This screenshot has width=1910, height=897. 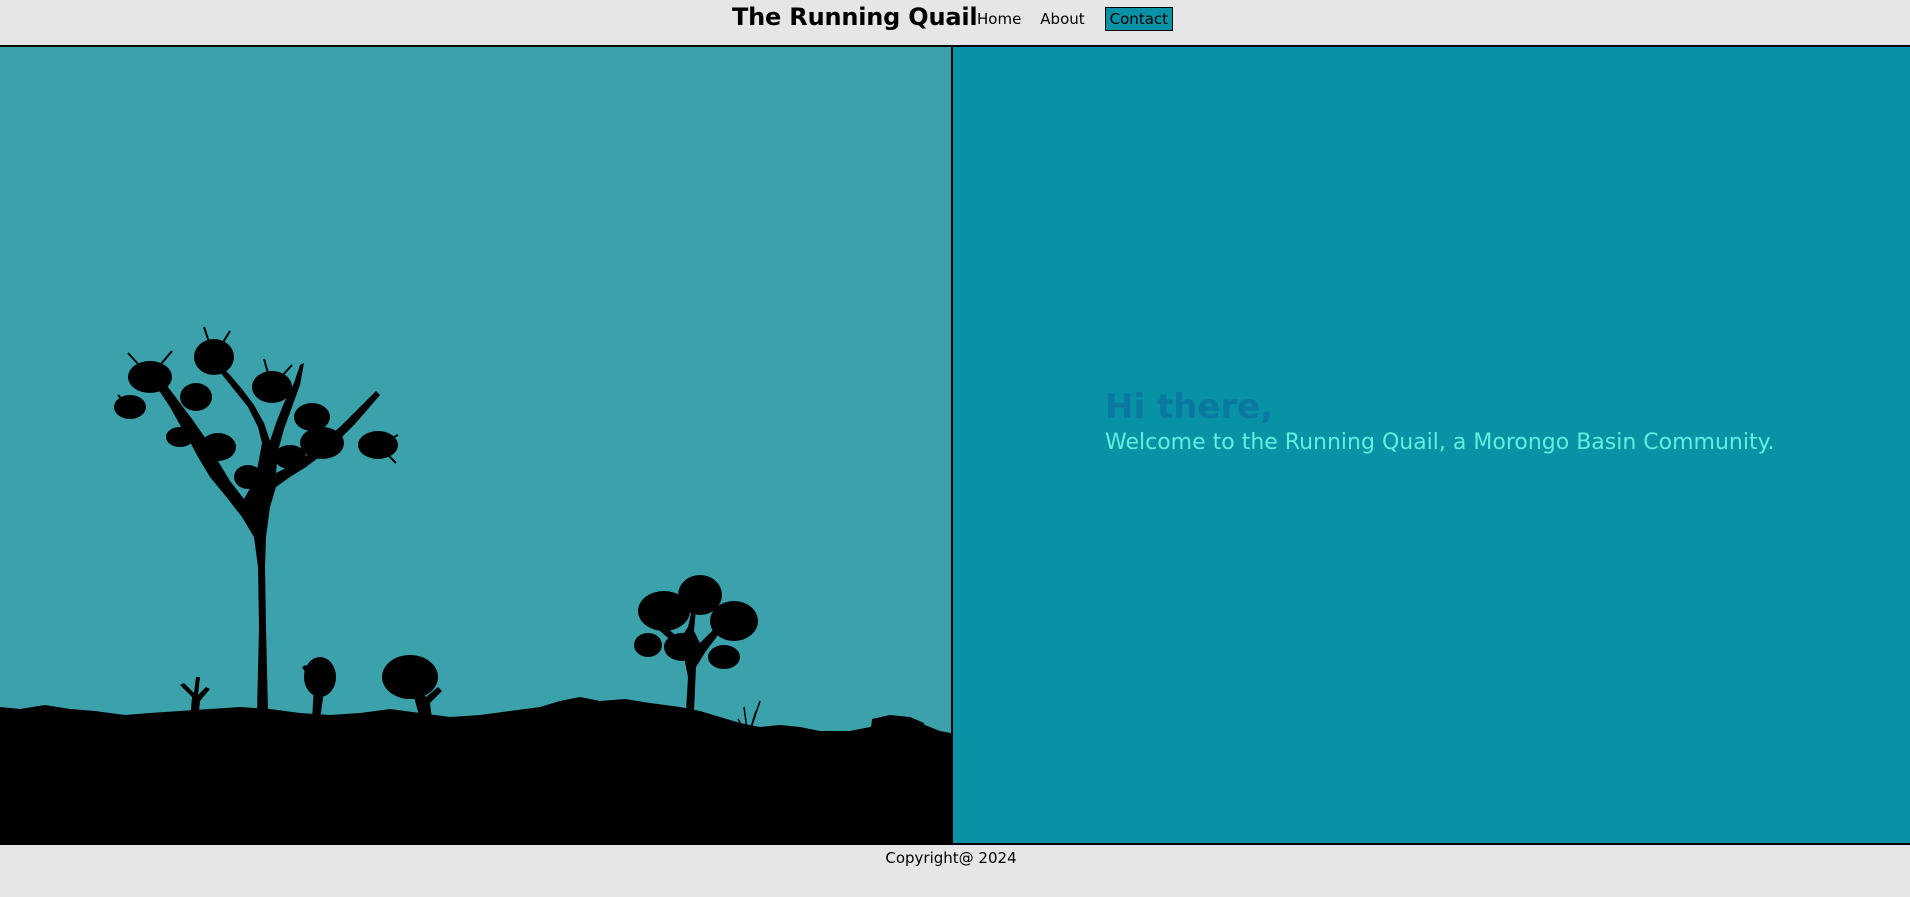 What do you see at coordinates (1139, 19) in the screenshot?
I see `nav-contact-link: Contact` at bounding box center [1139, 19].